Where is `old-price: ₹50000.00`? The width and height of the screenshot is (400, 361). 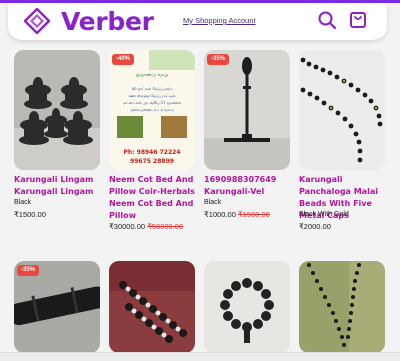 old-price: ₹50000.00 is located at coordinates (165, 226).